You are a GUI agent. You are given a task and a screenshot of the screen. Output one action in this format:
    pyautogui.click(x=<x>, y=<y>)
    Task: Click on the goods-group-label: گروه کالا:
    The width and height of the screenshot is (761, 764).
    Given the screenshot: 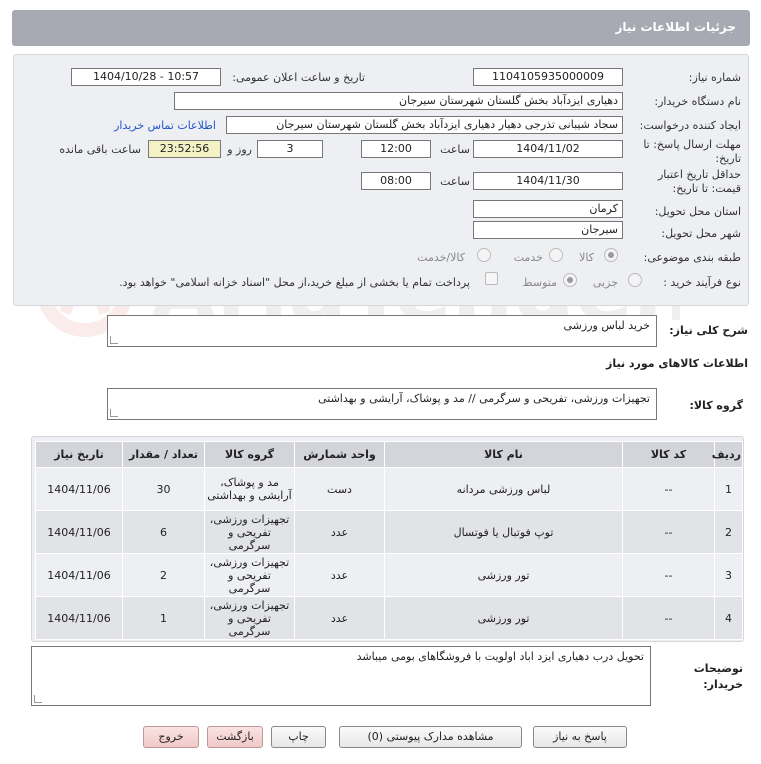 What is the action you would take?
    pyautogui.click(x=716, y=405)
    